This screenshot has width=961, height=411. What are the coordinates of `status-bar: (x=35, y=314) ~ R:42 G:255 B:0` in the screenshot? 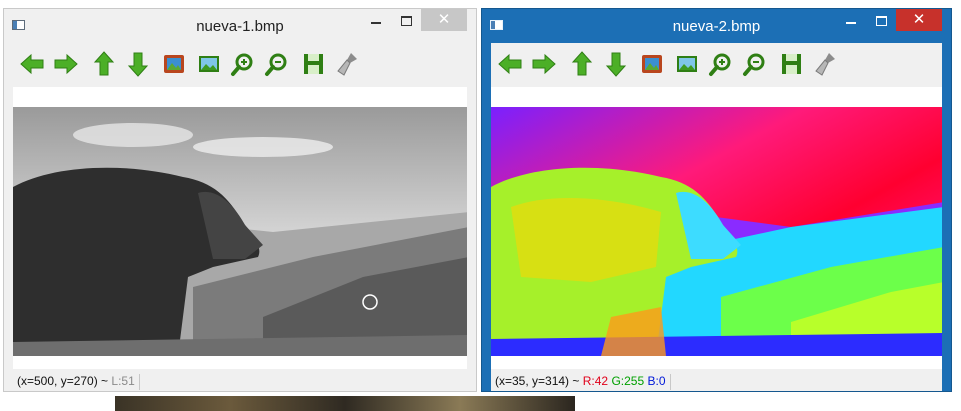 It's located at (716, 380).